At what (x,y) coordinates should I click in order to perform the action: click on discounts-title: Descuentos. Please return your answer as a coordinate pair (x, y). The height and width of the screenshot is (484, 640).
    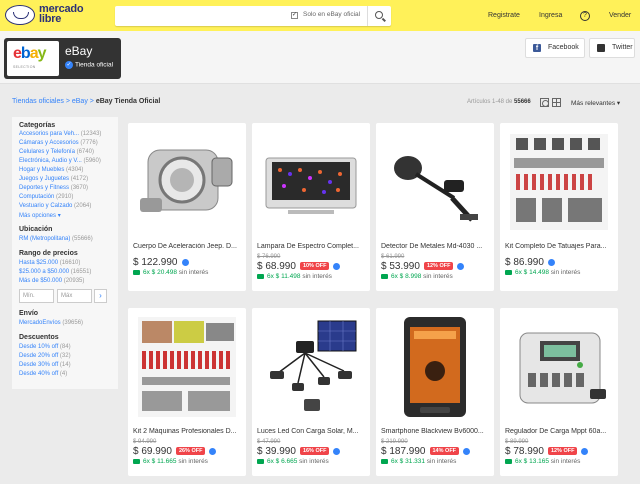
    Looking at the image, I should click on (39, 337).